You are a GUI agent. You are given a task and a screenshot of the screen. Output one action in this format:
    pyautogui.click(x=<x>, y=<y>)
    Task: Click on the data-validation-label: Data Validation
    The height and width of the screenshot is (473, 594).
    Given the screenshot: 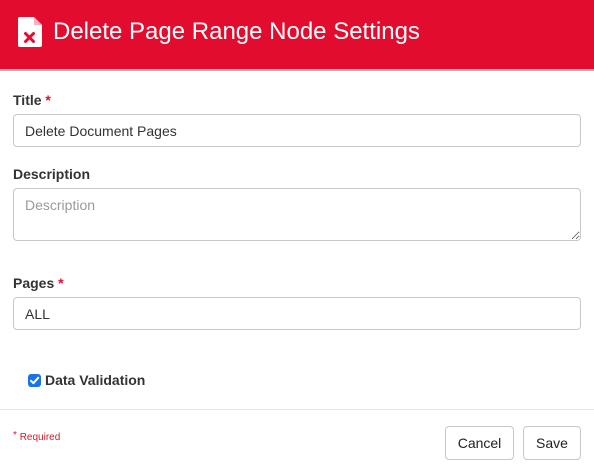 What is the action you would take?
    pyautogui.click(x=95, y=380)
    